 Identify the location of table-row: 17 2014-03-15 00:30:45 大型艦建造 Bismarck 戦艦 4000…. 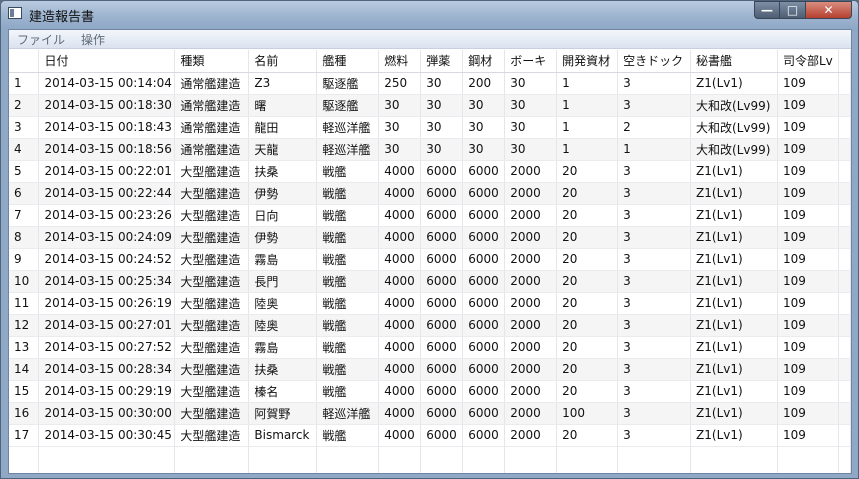
(430, 435).